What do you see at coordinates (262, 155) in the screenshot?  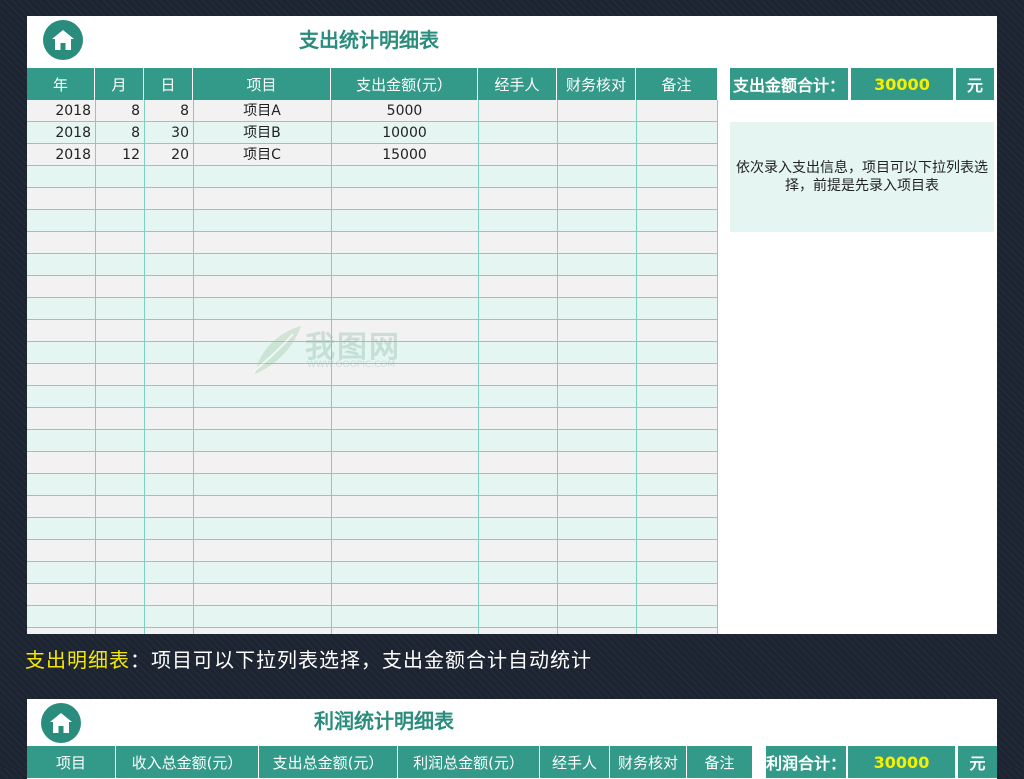 I see `cell-item: 项目C` at bounding box center [262, 155].